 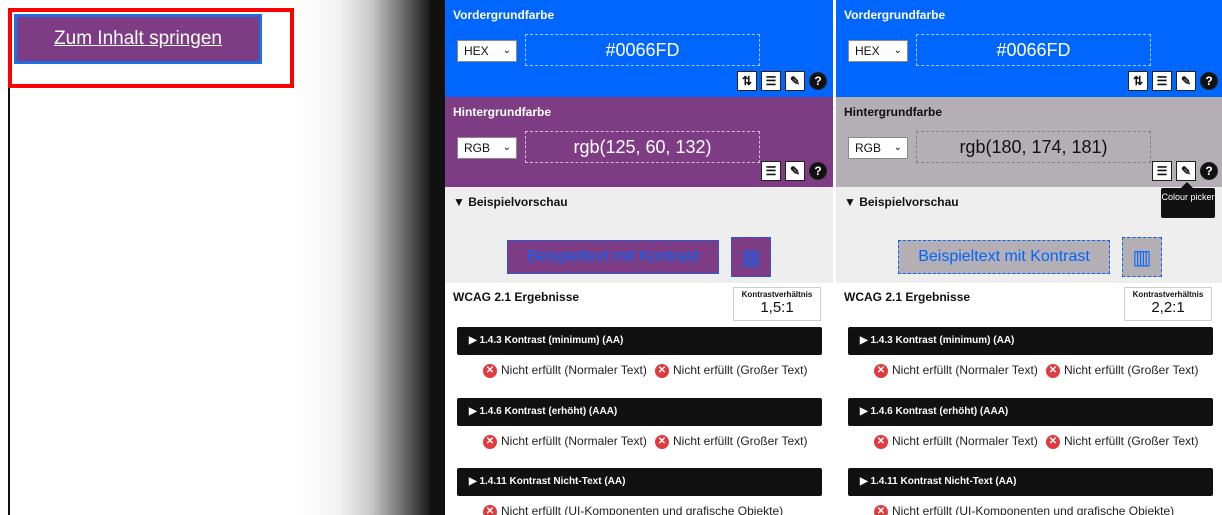 I want to click on background-value-input: rgb(180, 174, 181), so click(x=1033, y=147).